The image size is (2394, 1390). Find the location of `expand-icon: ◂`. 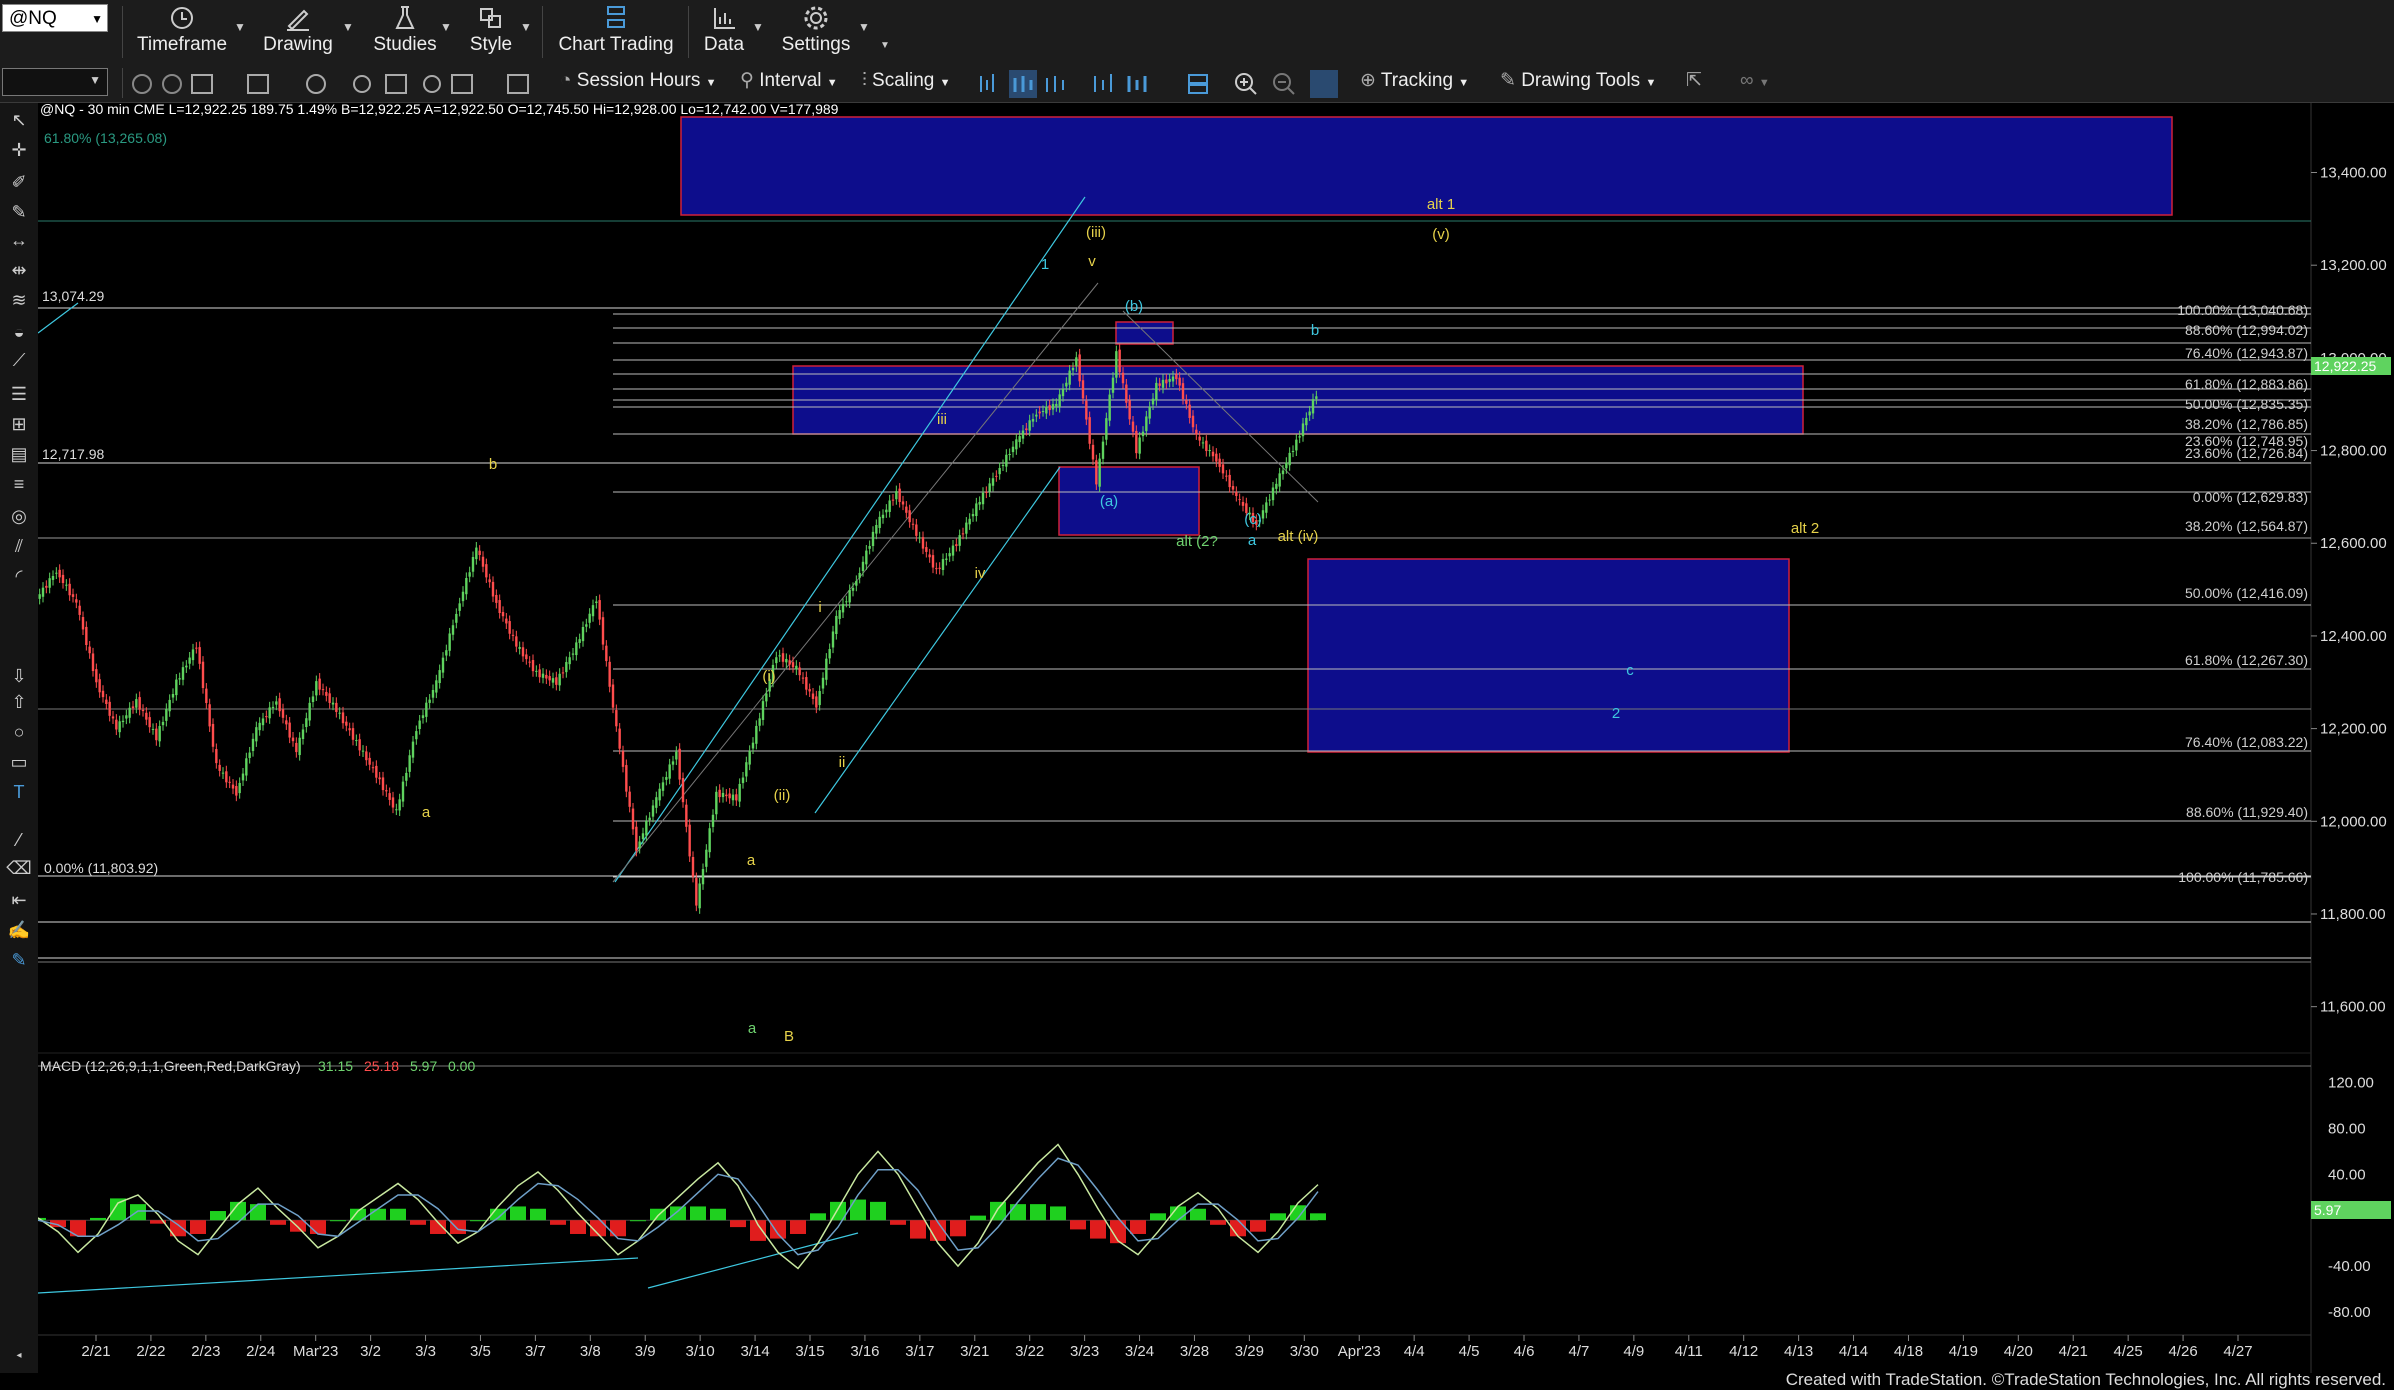

expand-icon: ◂ is located at coordinates (19, 1356).